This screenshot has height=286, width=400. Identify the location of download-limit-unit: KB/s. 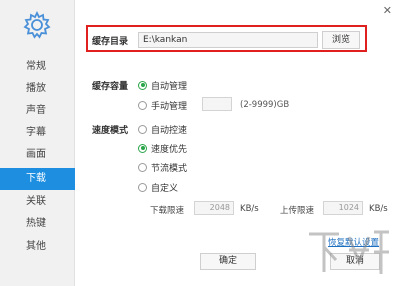
(249, 209).